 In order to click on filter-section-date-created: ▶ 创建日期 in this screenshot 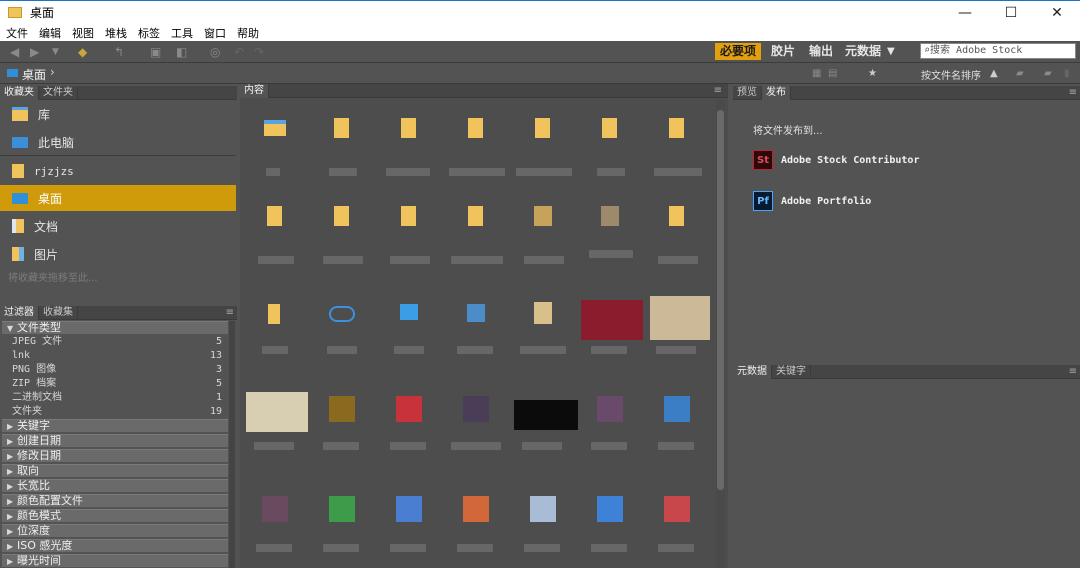, I will do `click(115, 440)`.